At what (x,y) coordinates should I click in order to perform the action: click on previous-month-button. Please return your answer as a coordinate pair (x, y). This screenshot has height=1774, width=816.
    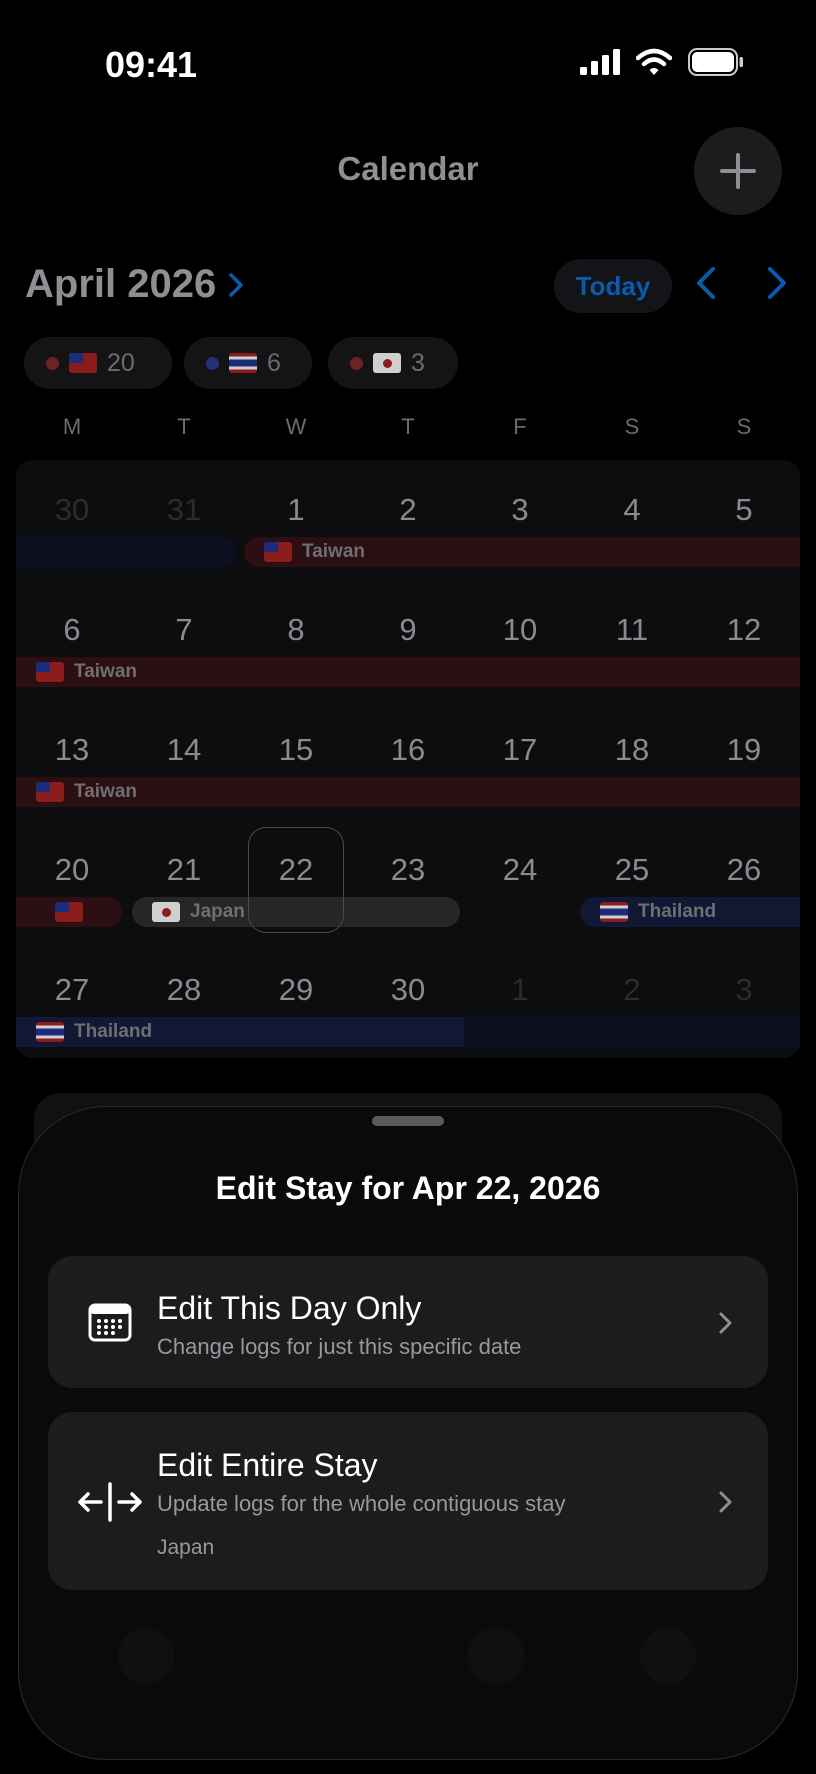
    Looking at the image, I should click on (706, 285).